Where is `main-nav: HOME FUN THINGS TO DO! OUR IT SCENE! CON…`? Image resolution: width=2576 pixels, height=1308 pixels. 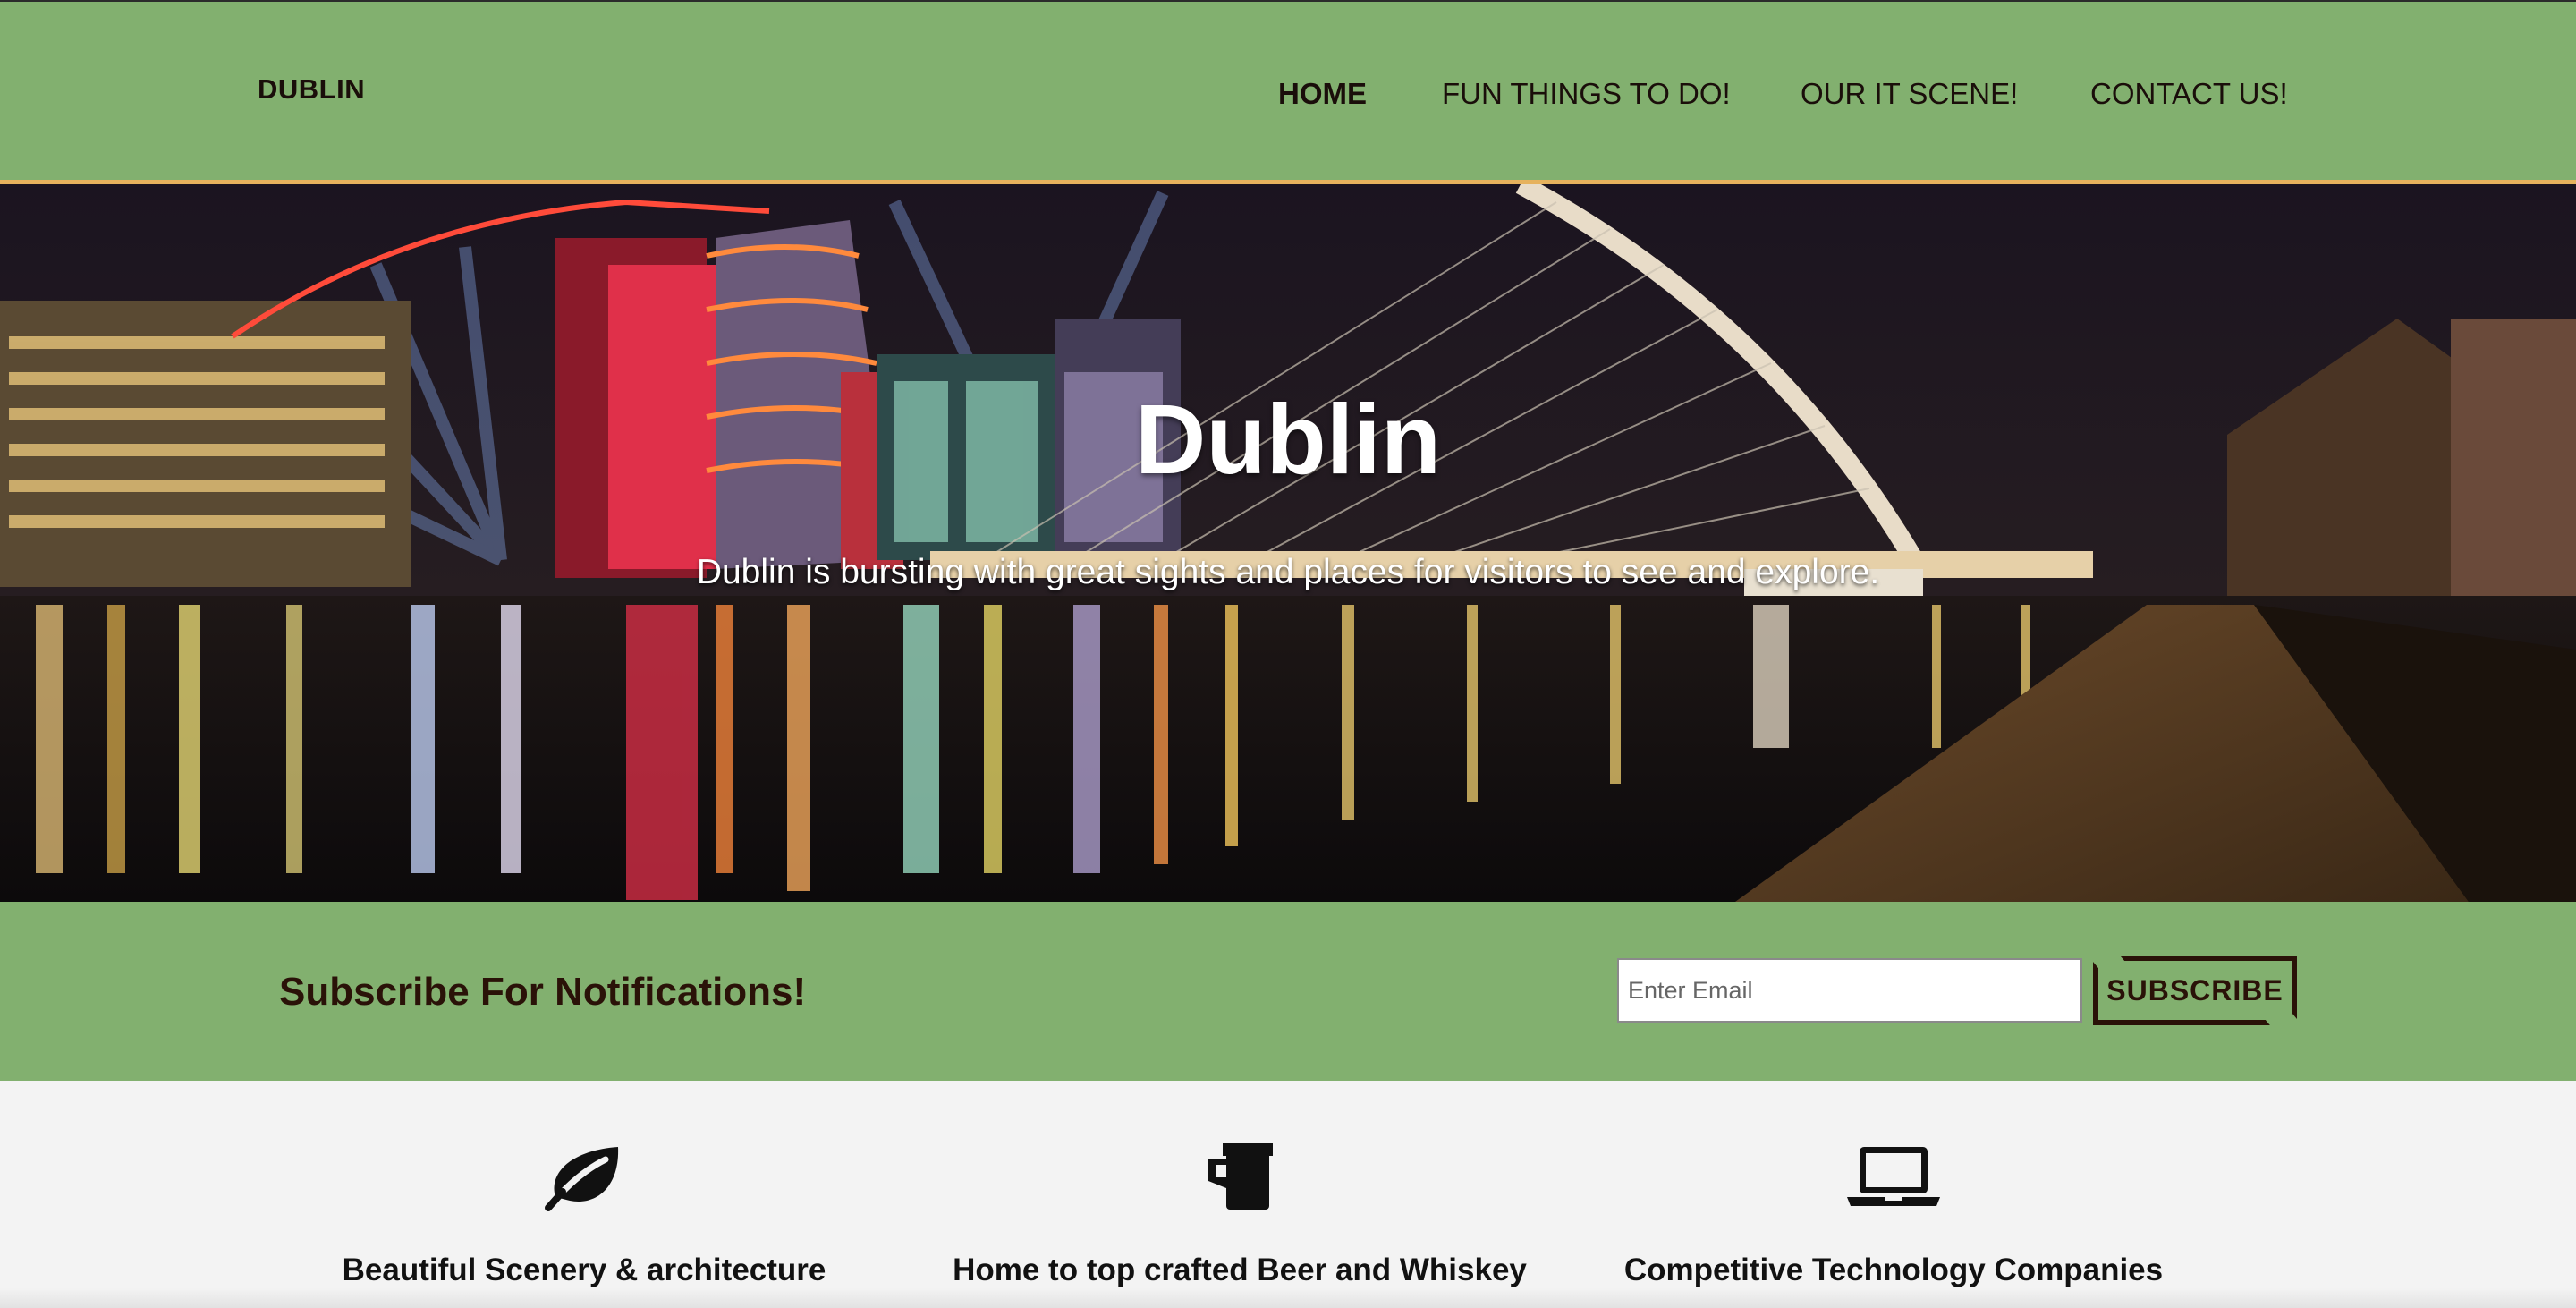
main-nav: HOME FUN THINGS TO DO! OUR IT SCENE! CON… is located at coordinates (1288, 95).